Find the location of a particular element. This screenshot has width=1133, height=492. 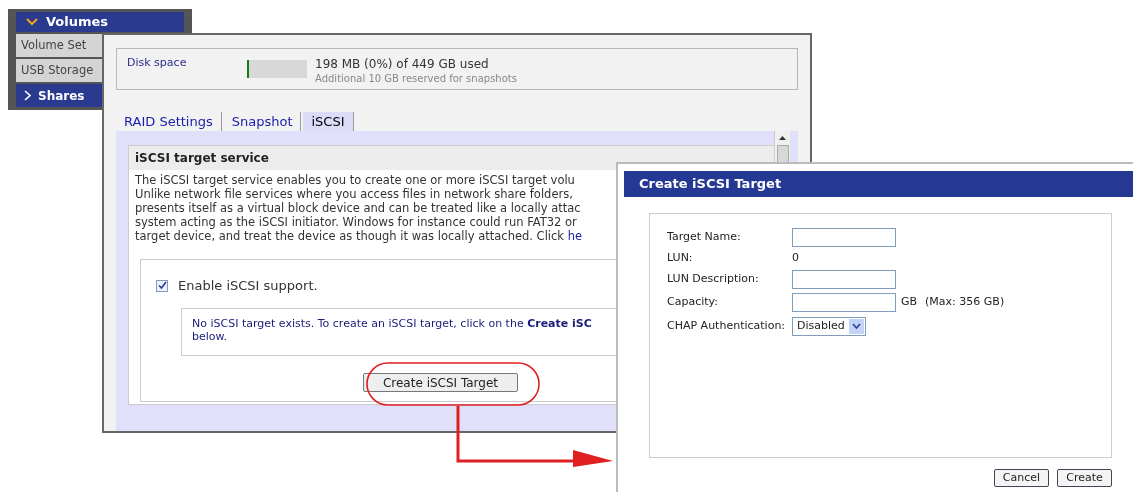

max-capacity-note: (Max: 356 GB) is located at coordinates (965, 301).